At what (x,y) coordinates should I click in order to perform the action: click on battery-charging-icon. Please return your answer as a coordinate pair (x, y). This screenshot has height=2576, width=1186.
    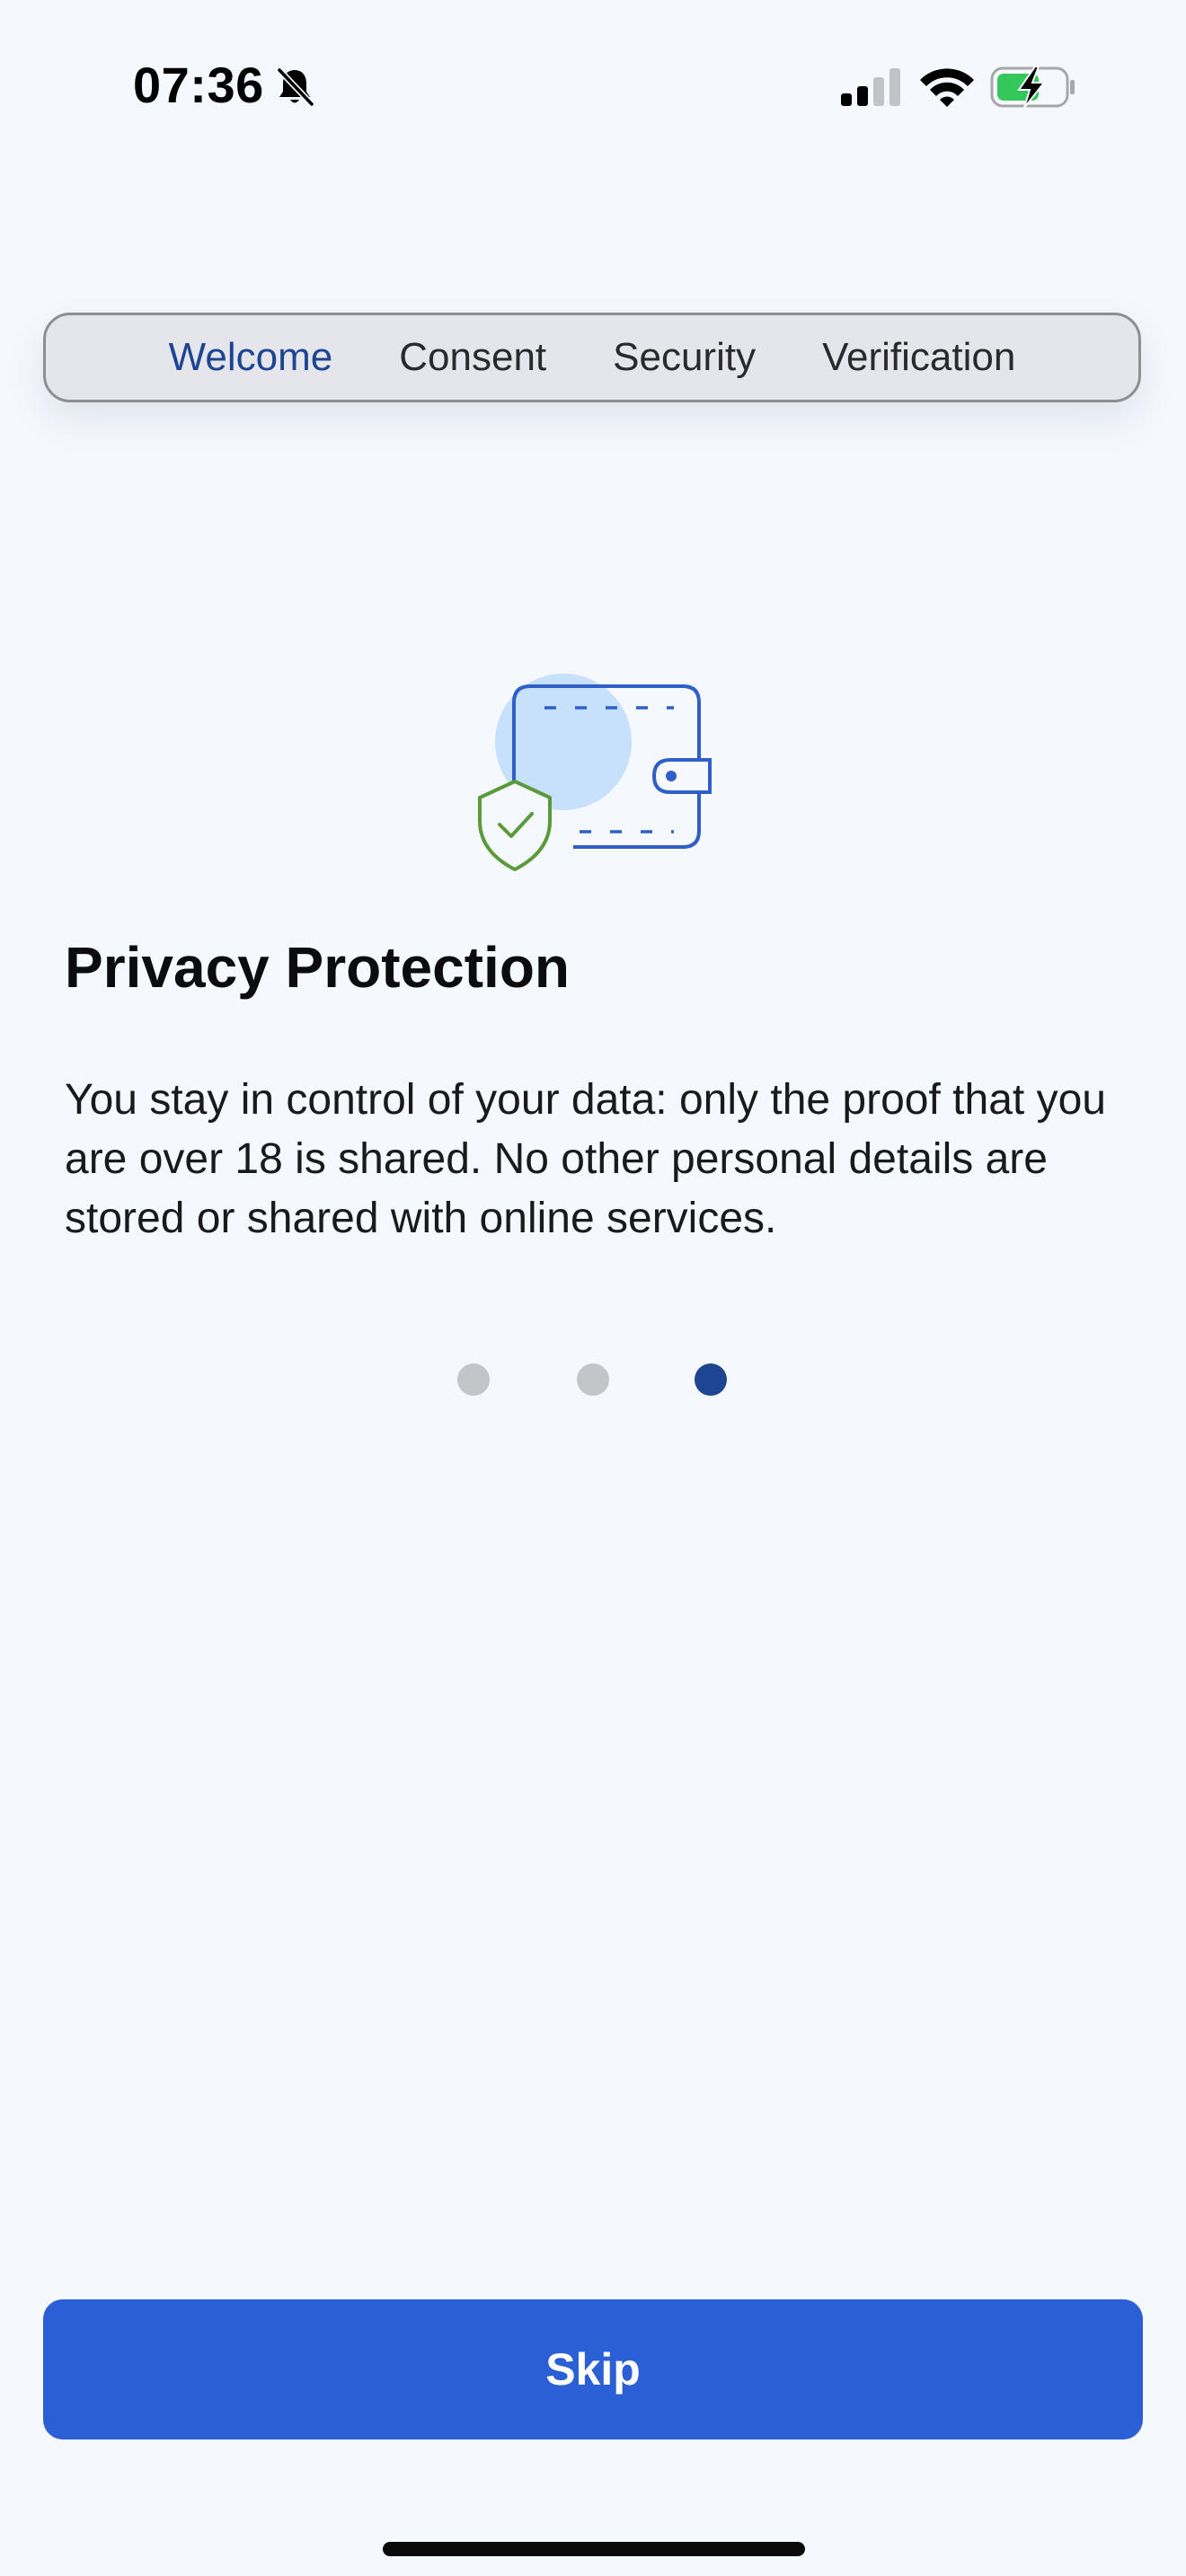
    Looking at the image, I should click on (1032, 87).